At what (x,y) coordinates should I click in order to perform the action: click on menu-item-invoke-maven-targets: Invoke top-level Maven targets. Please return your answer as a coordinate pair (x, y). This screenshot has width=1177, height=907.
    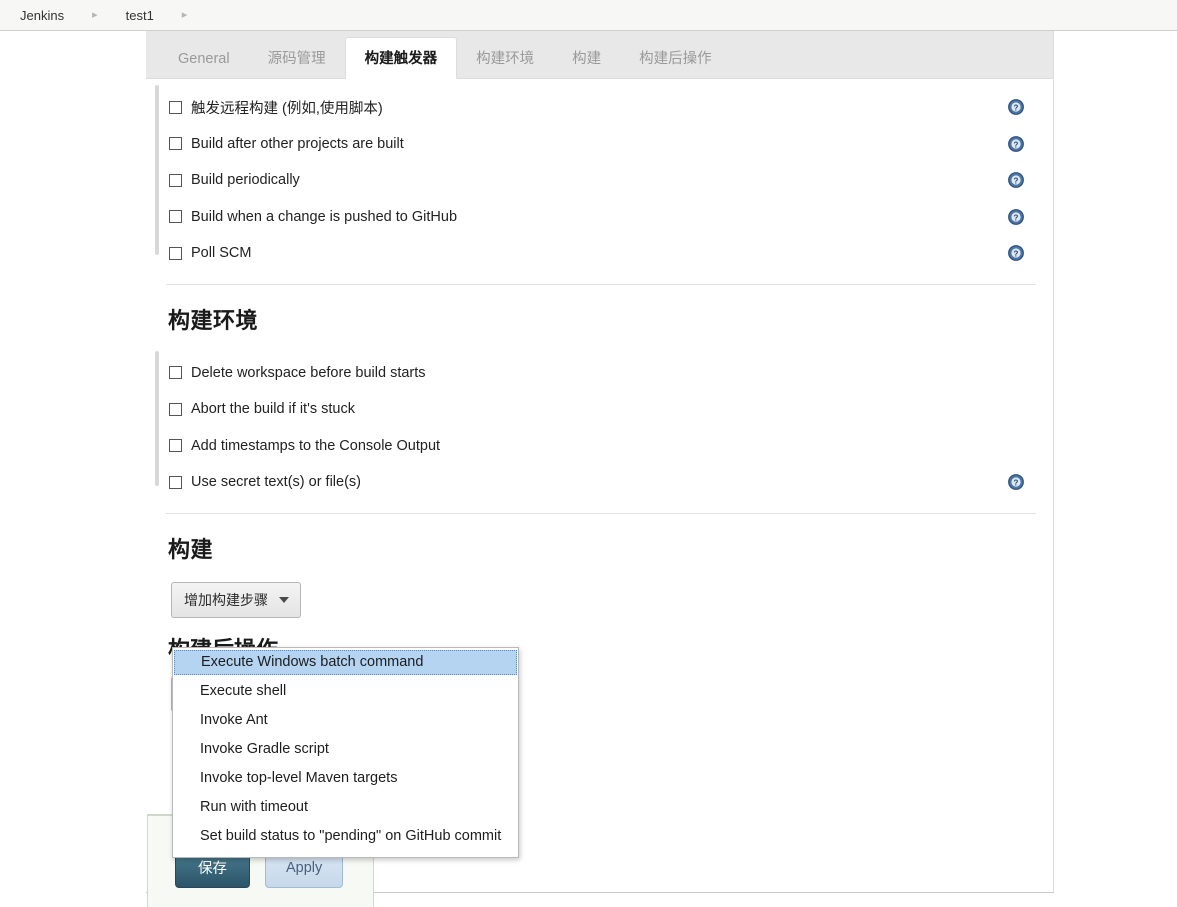
    Looking at the image, I should click on (345, 778).